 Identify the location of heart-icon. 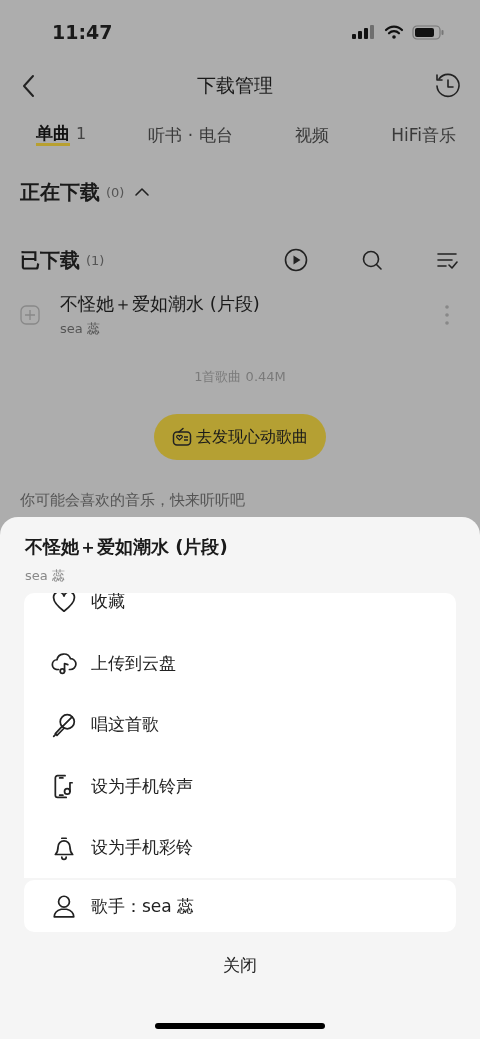
(64, 604).